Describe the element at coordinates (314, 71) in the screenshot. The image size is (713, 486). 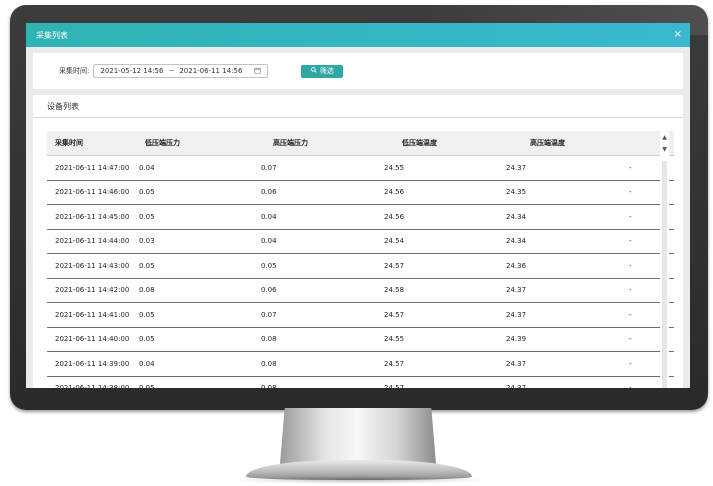
I see `search-icon` at that location.